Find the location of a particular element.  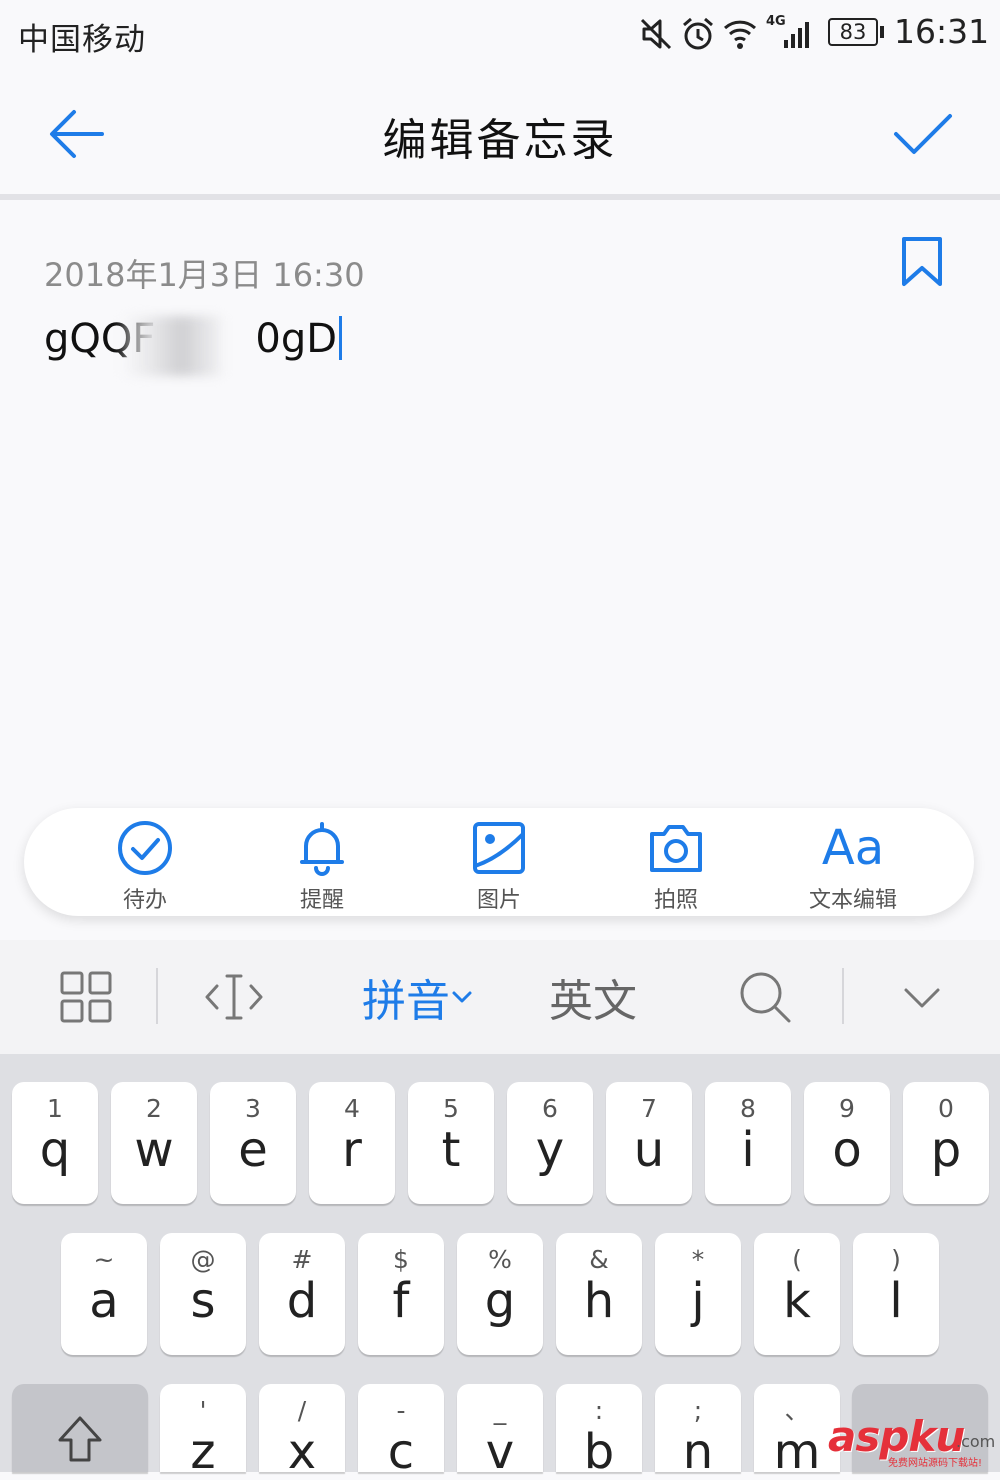

cursor-move-button is located at coordinates (234, 997).